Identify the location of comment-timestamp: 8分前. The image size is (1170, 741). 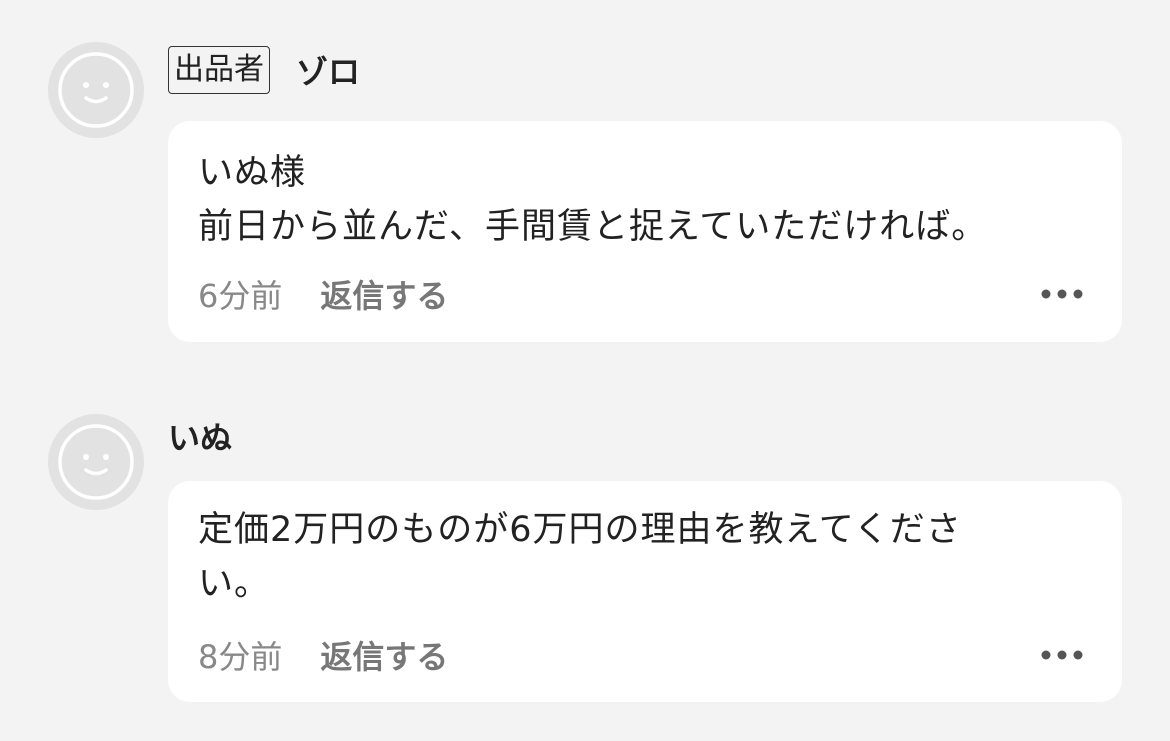
(240, 657).